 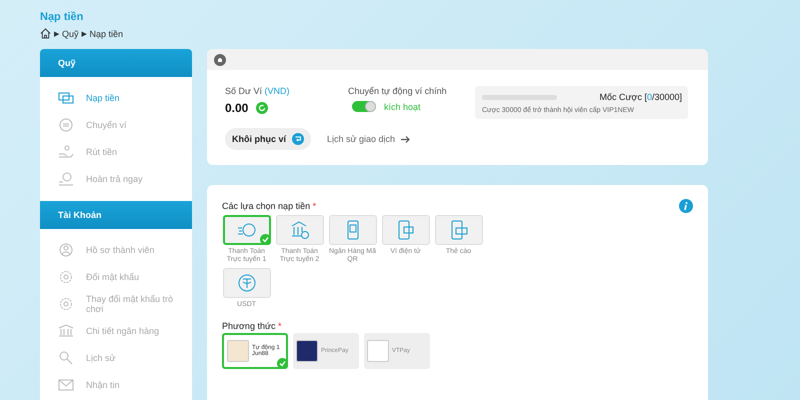 What do you see at coordinates (398, 91) in the screenshot?
I see `auto-transfer-label: Chuyển tự động ví chính` at bounding box center [398, 91].